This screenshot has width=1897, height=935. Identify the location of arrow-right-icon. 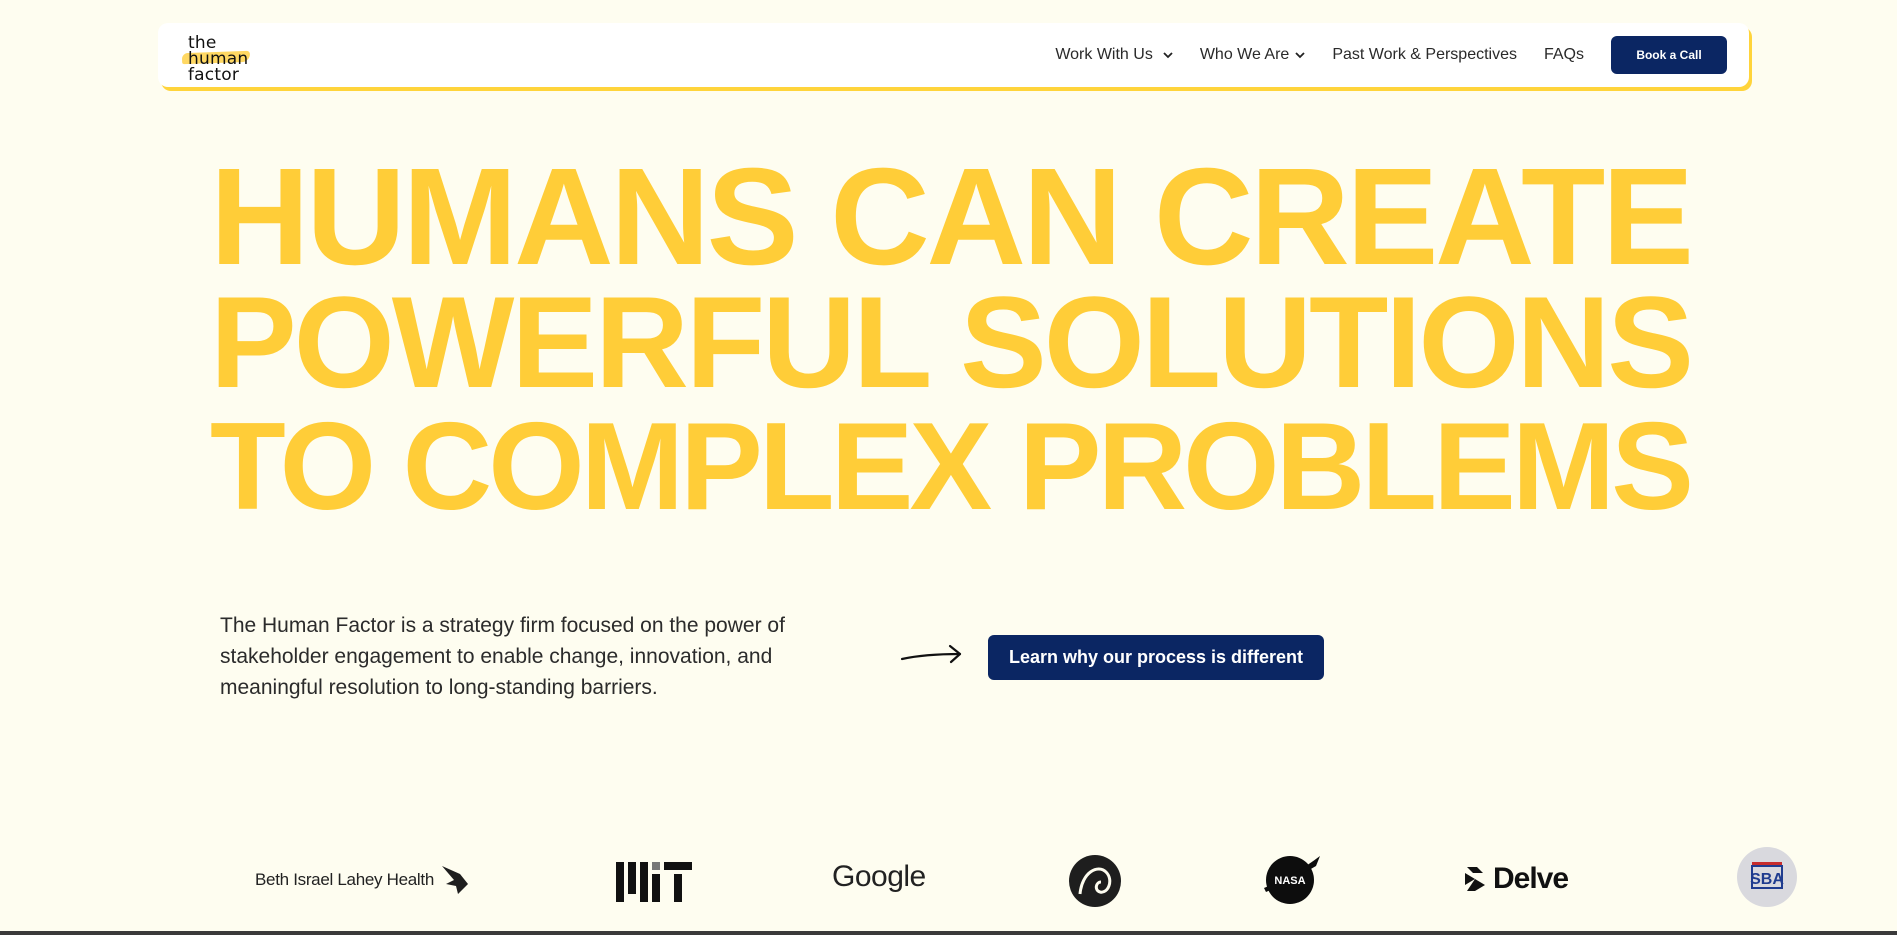
(931, 654).